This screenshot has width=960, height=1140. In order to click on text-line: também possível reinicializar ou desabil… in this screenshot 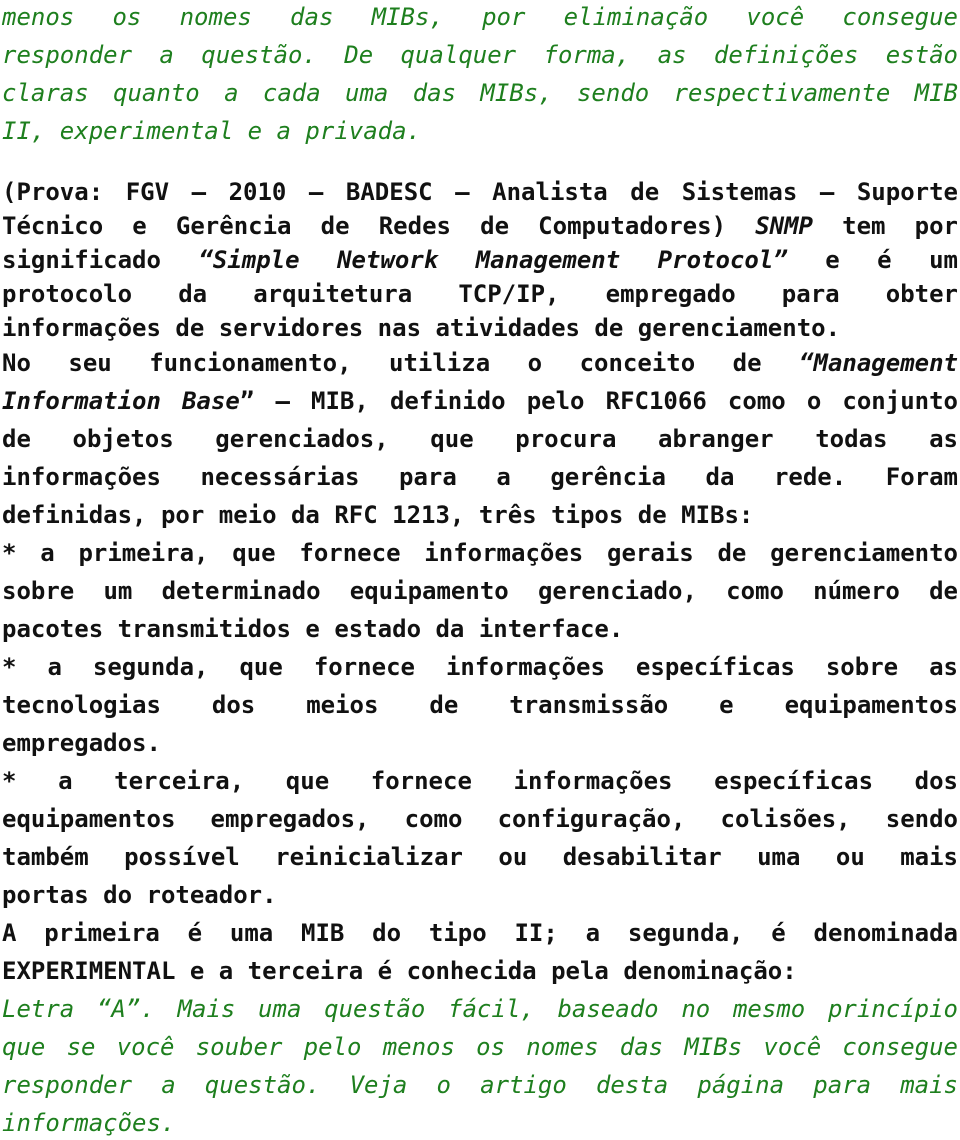, I will do `click(480, 857)`.